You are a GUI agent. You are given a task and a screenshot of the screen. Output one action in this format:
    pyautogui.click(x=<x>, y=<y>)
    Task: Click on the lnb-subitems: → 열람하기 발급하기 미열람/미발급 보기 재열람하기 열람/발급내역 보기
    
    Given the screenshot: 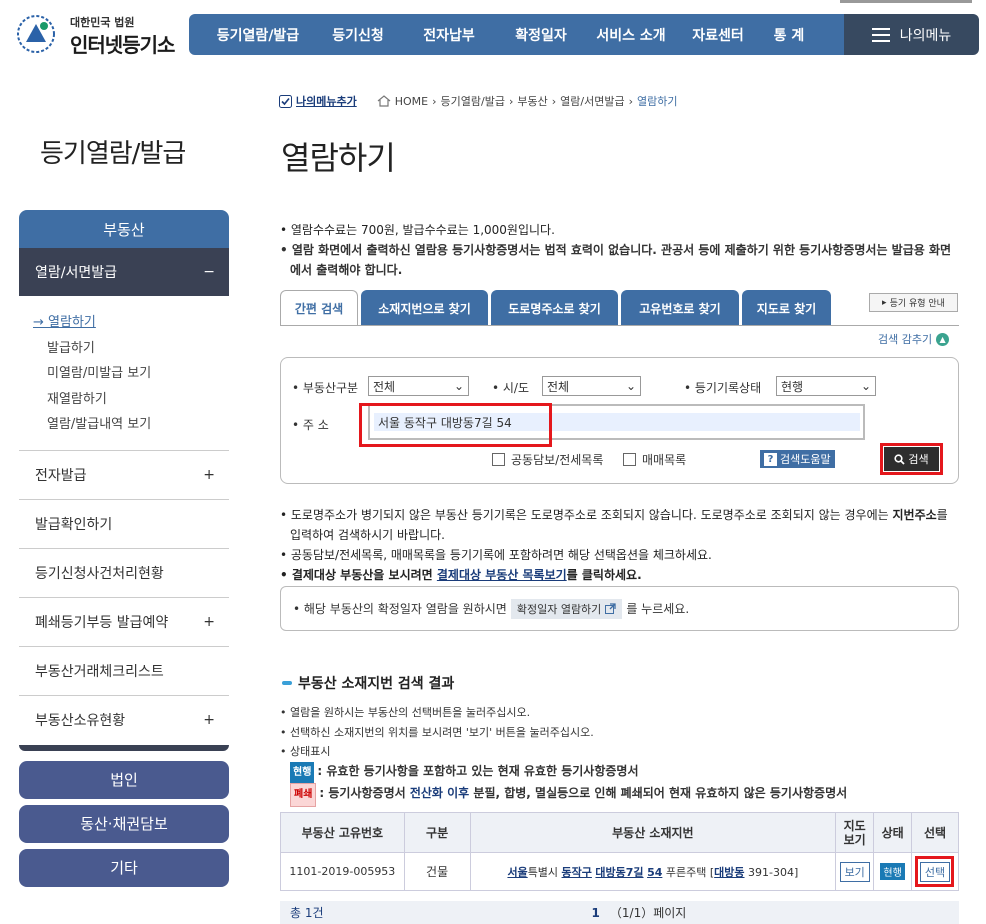 What is the action you would take?
    pyautogui.click(x=124, y=373)
    